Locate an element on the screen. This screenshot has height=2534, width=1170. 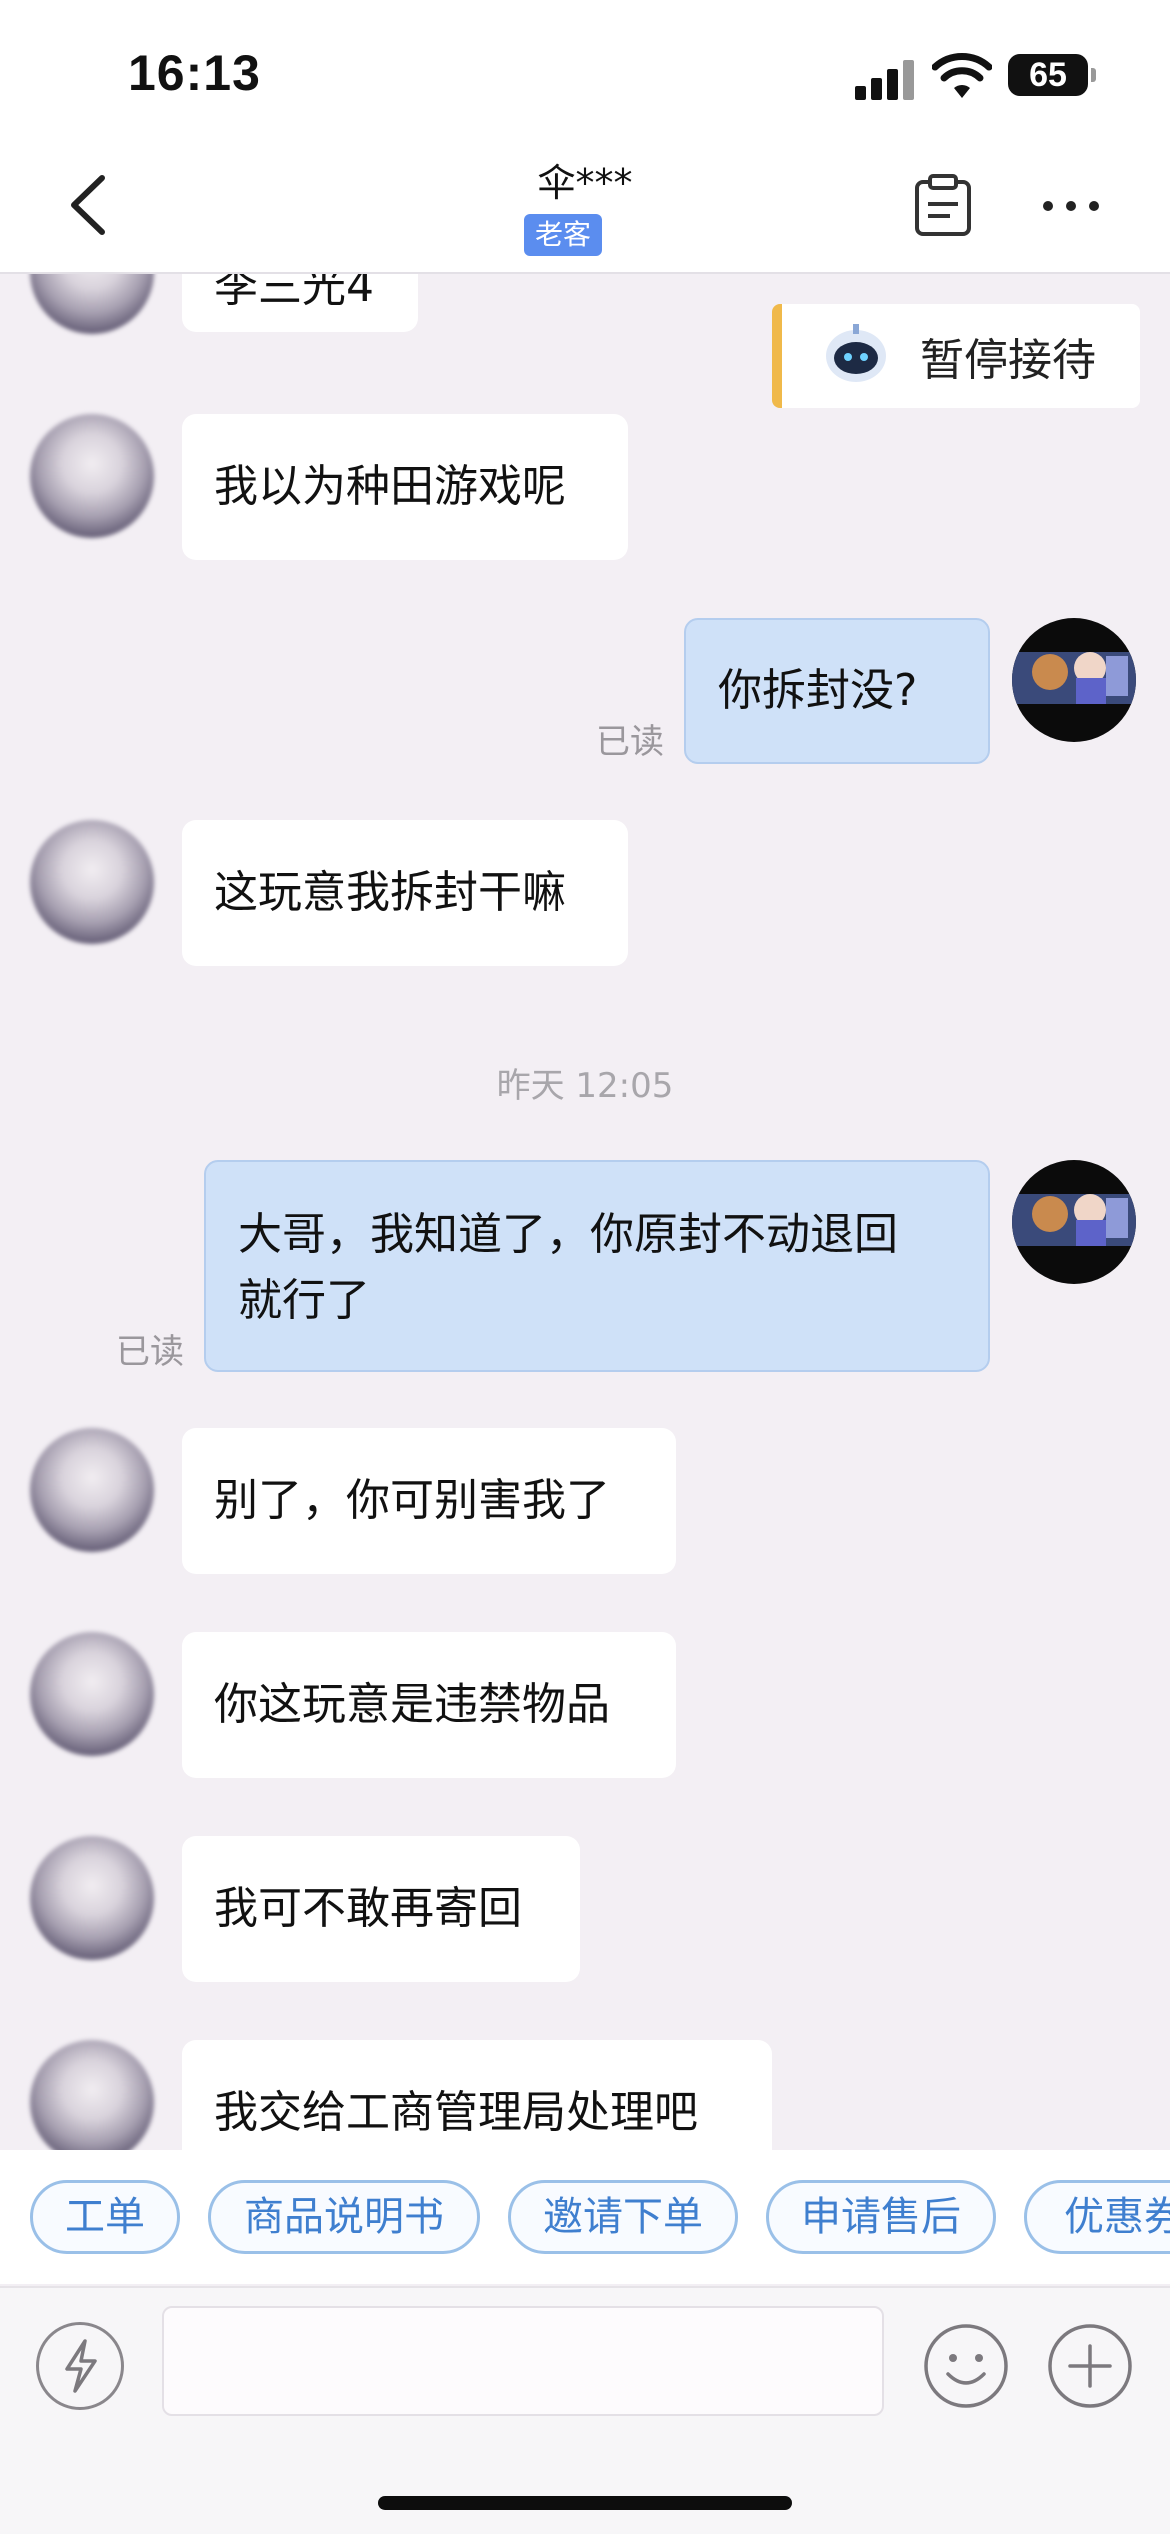
message-text-line2: 就行了 is located at coordinates (304, 1300).